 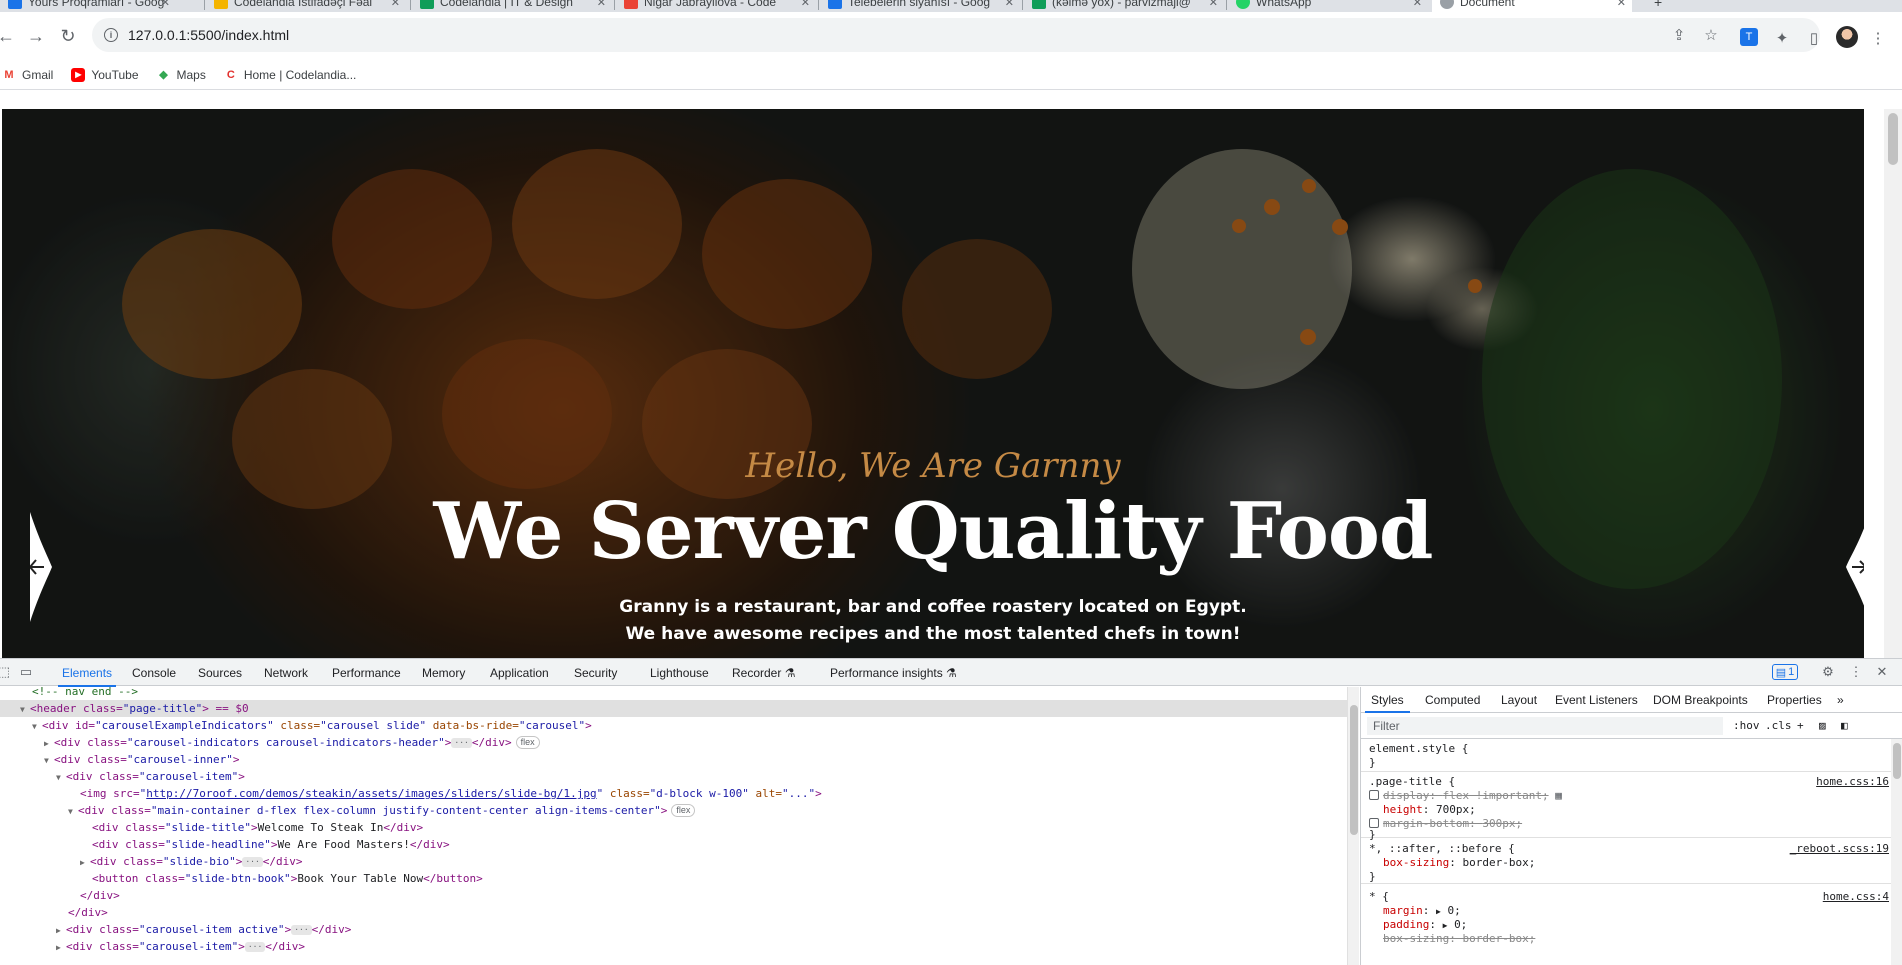 What do you see at coordinates (673, 693) in the screenshot?
I see `dom-node-comment: <!-- nav end -->` at bounding box center [673, 693].